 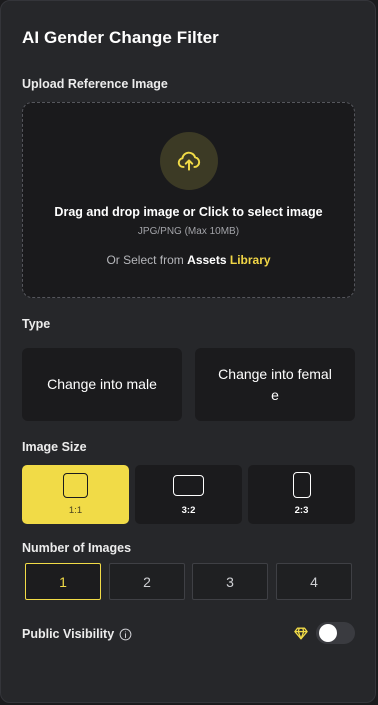 I want to click on panel-title: AI Gender Change Filter, so click(x=120, y=37).